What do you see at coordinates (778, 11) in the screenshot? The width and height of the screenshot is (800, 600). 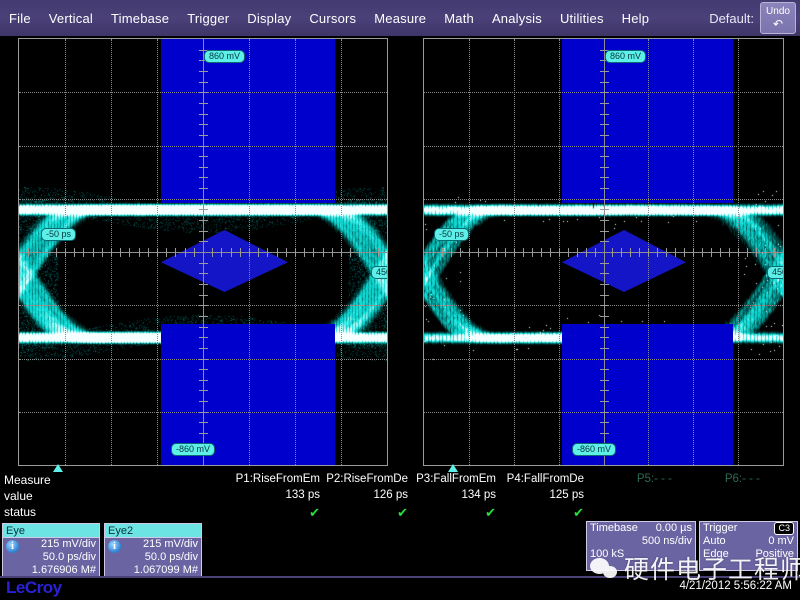 I see `undo-button-label: Undo` at bounding box center [778, 11].